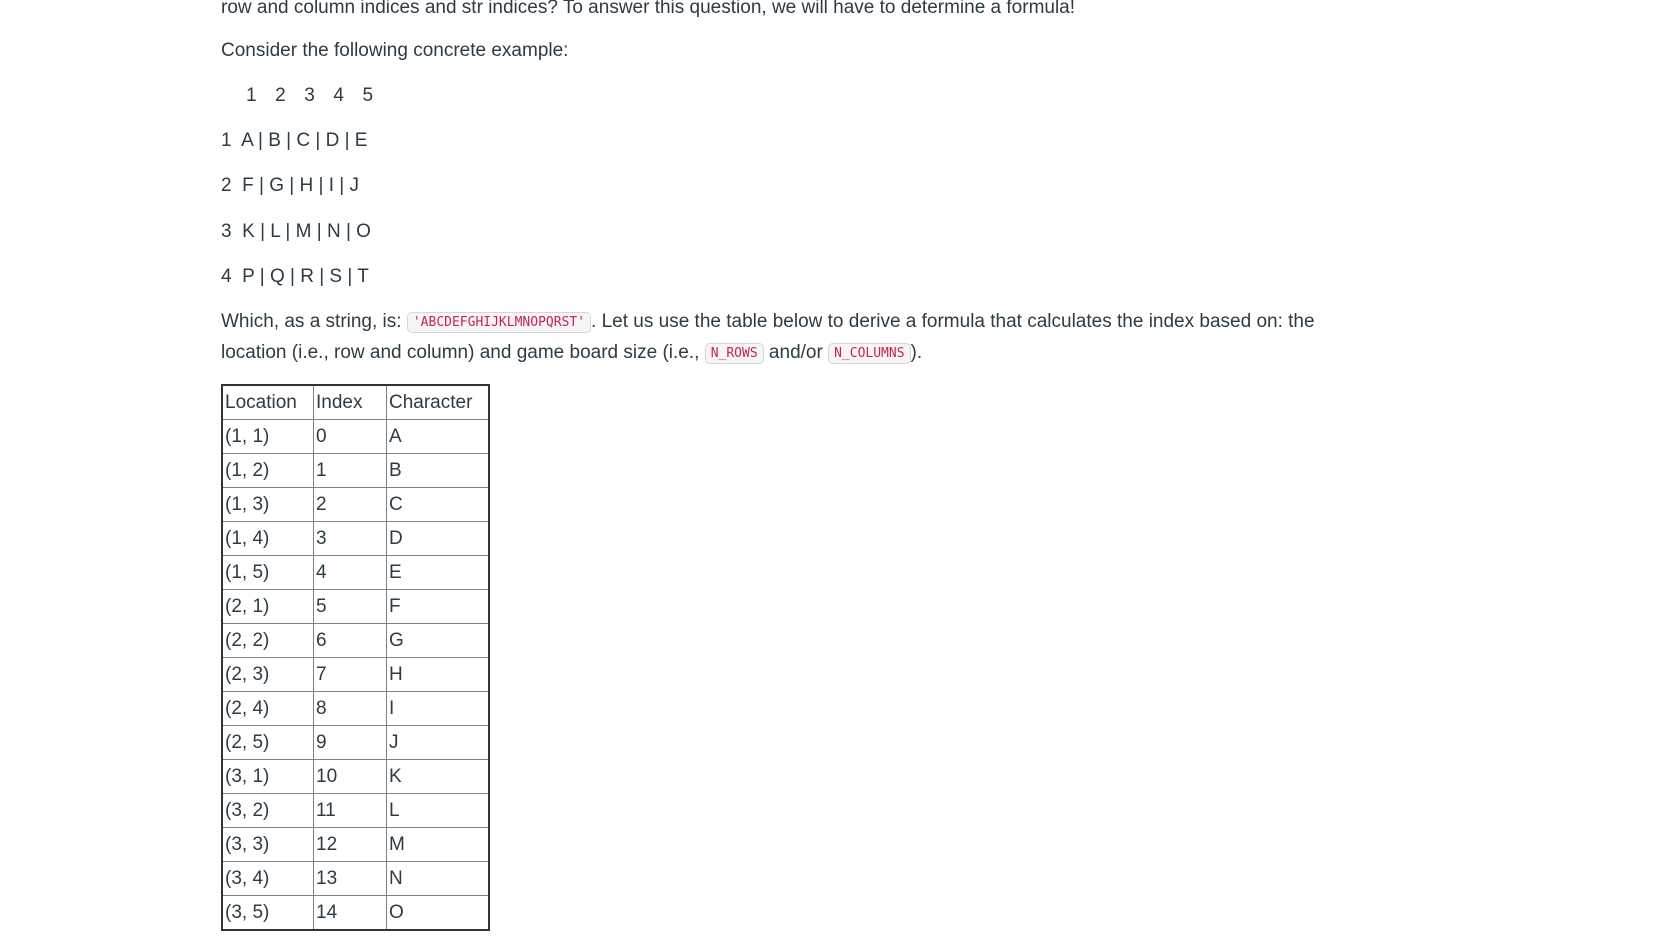 The image size is (1659, 939). What do you see at coordinates (499, 322) in the screenshot?
I see `string-code: 'ABCDEFGHIJKLMNOPQRST'` at bounding box center [499, 322].